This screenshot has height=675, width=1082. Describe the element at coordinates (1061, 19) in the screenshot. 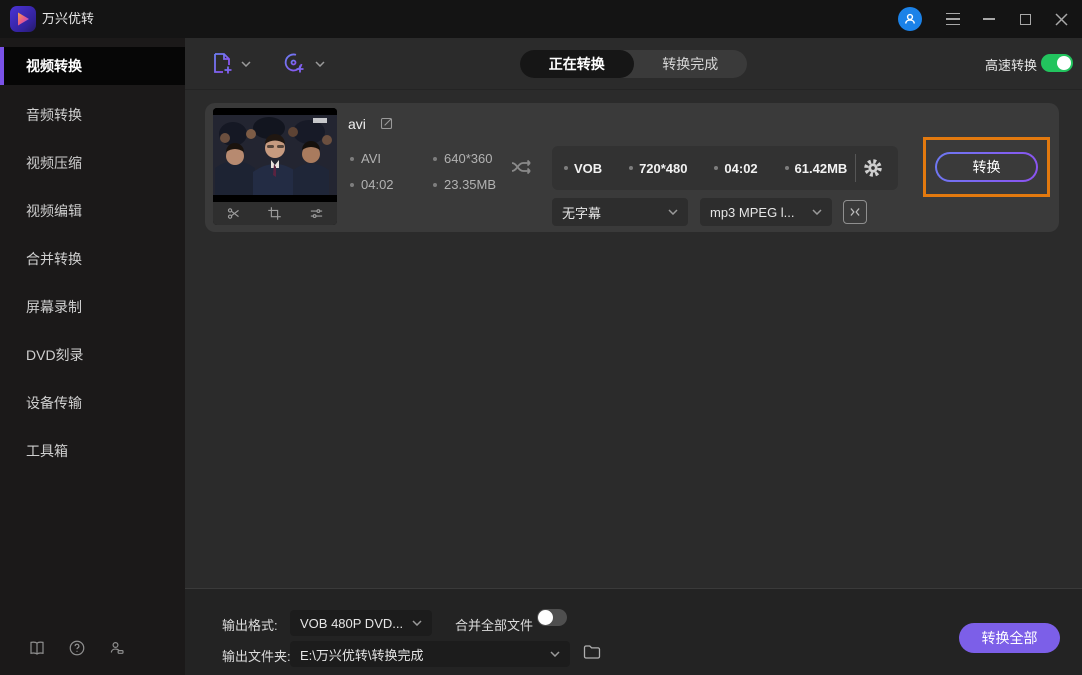

I see `close-button` at that location.